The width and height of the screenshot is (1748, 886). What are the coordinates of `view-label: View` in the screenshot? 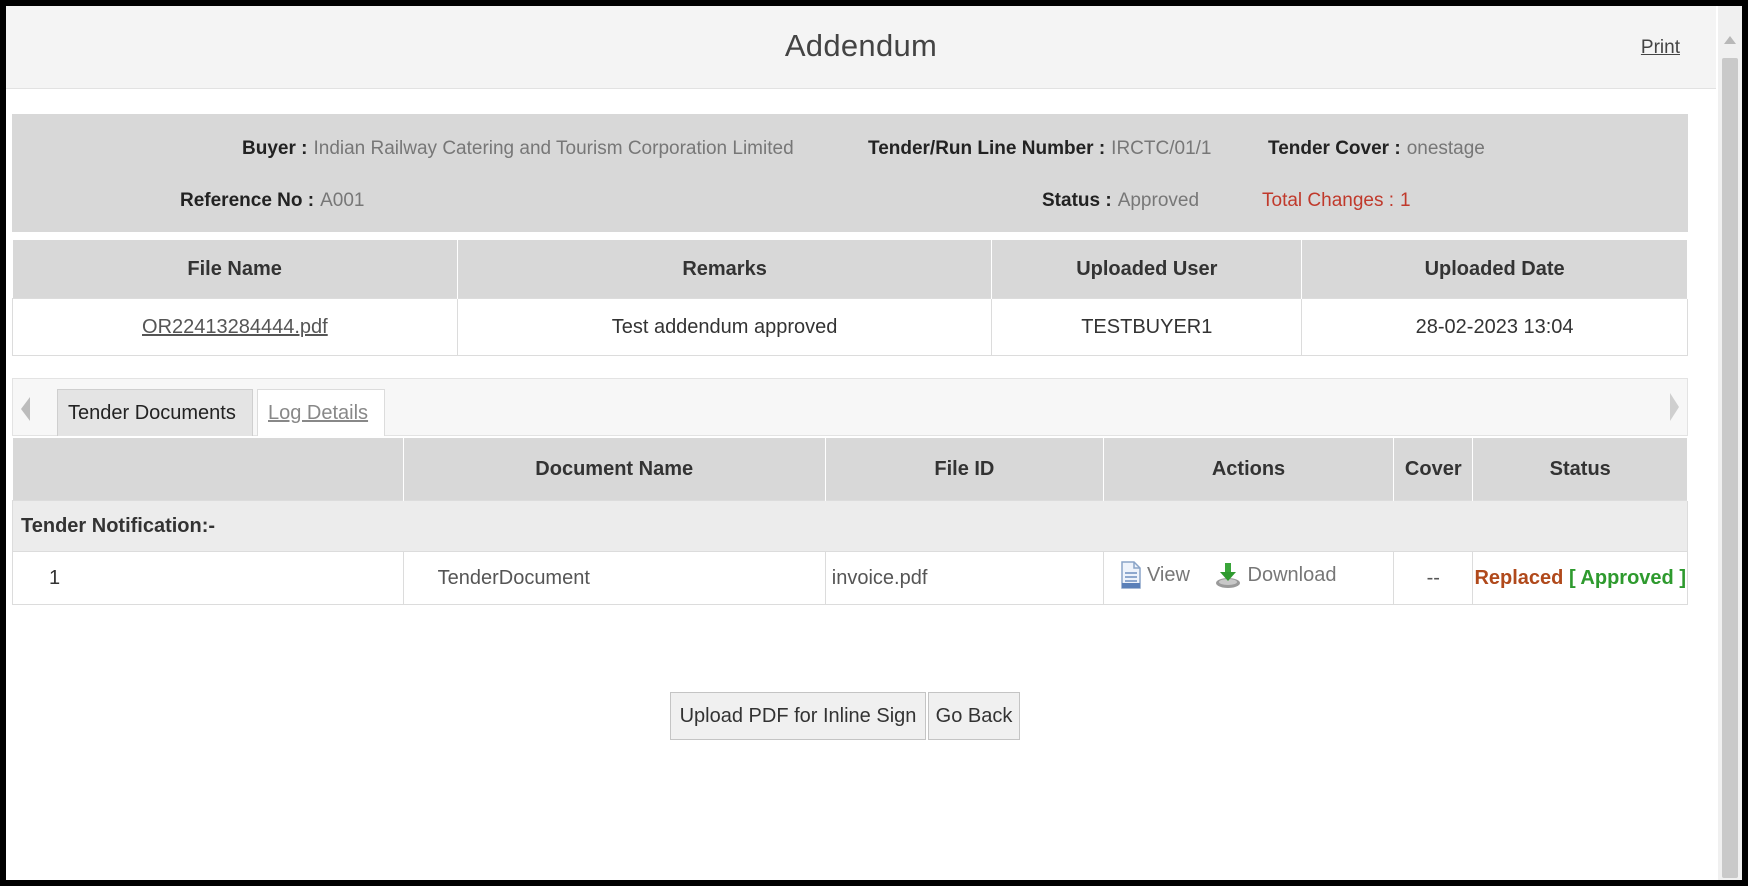 It's located at (1168, 574).